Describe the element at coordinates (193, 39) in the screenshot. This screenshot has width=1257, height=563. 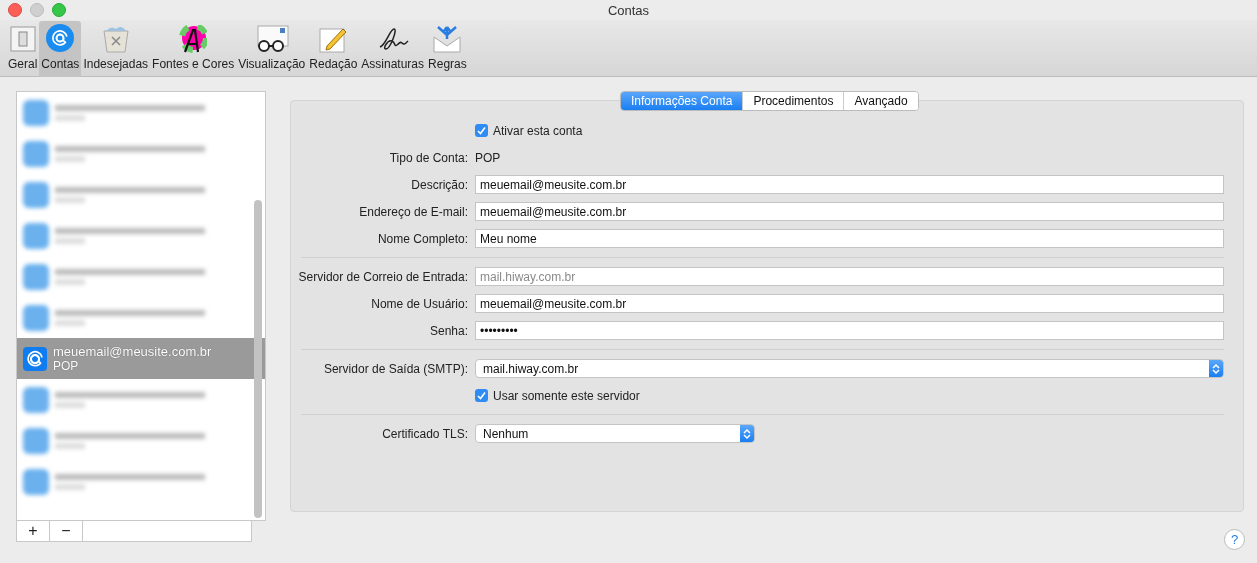
I see `font-color-icon` at that location.